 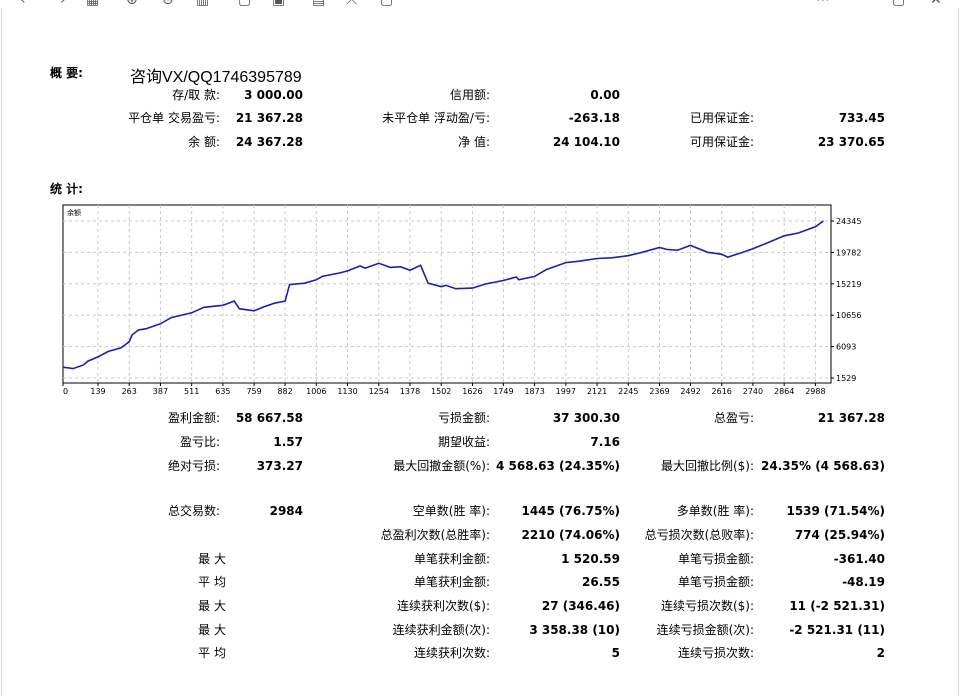 I want to click on stat-label-r5-c0: 最 大, so click(x=212, y=559).